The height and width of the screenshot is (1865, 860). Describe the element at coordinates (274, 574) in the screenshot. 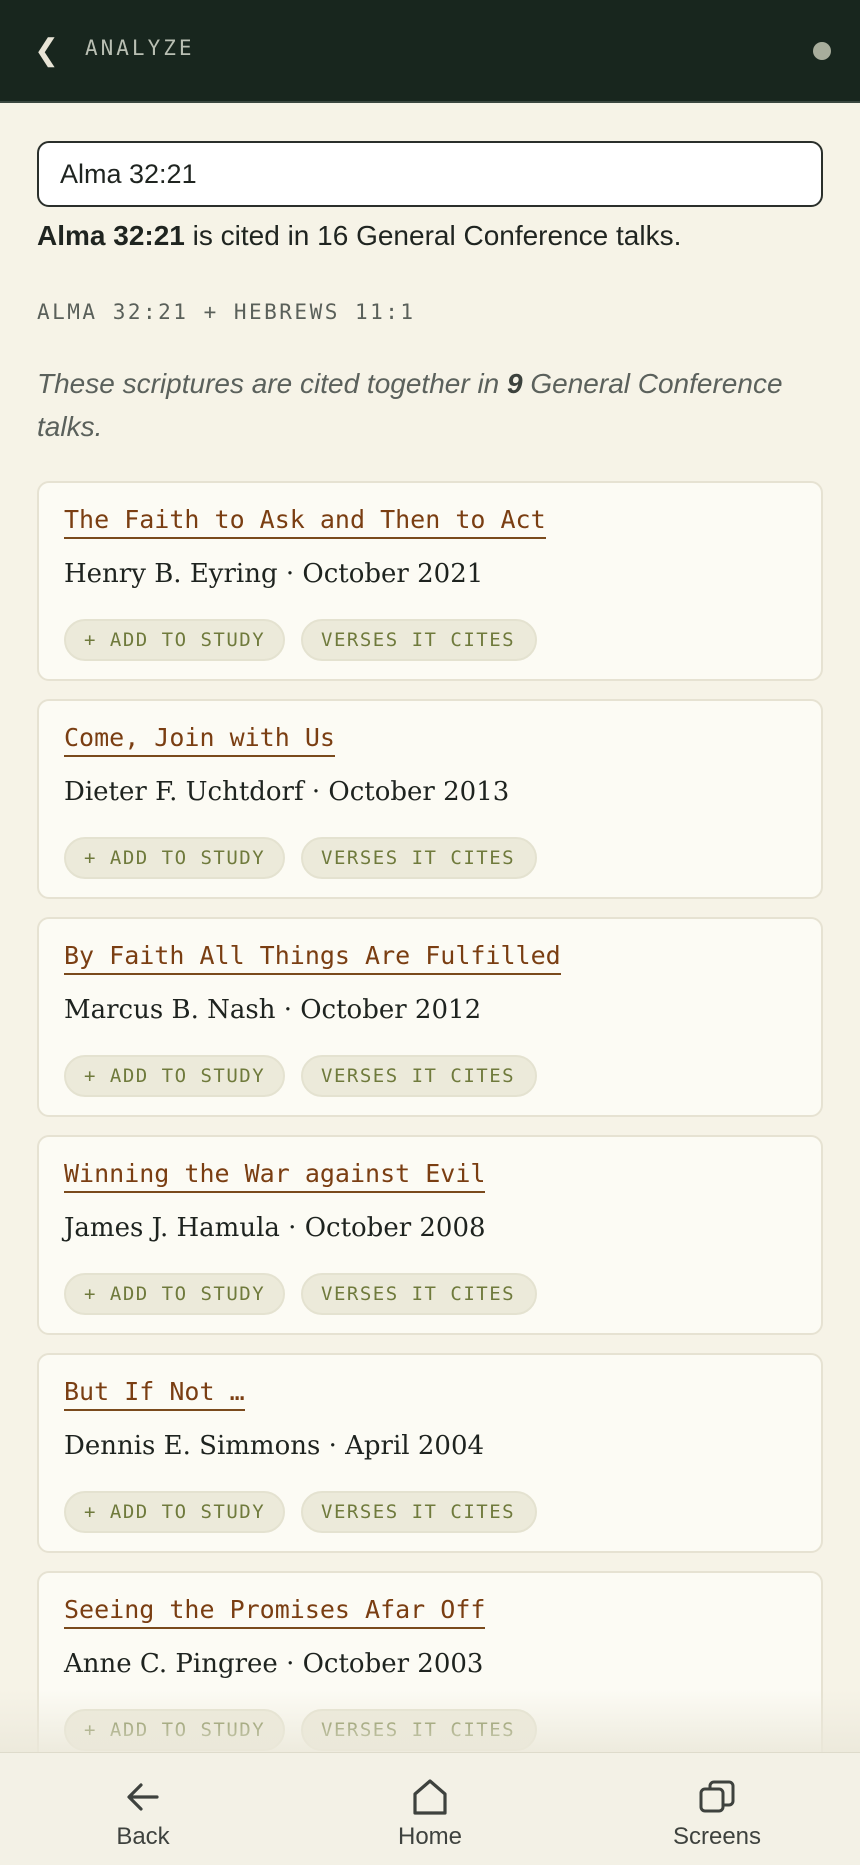

I see `talk-speaker-date: Henry B. Eyring · October 2021` at that location.